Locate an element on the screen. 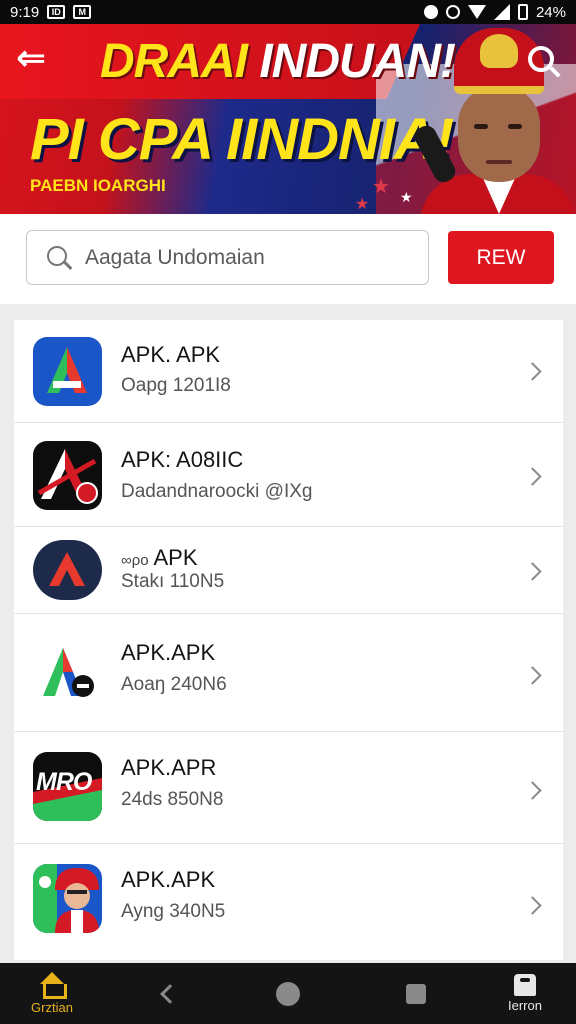 The height and width of the screenshot is (1024, 576). app-title: APK: A08IIC is located at coordinates (182, 459).